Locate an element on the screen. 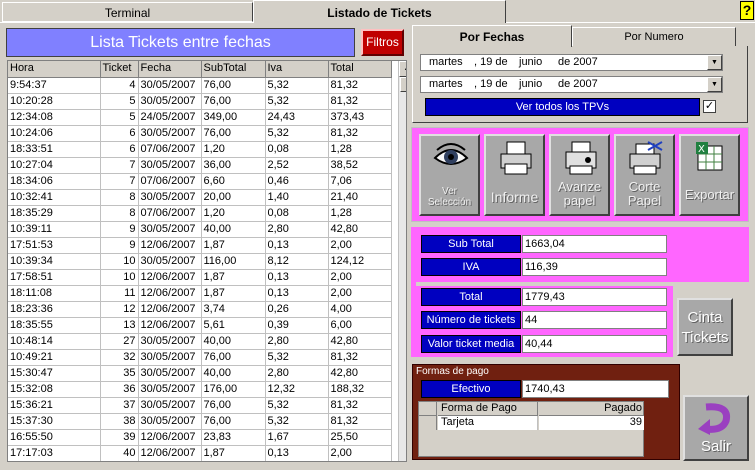 This screenshot has height=470, width=755. table-row: 10:49:21 32 30/05/2007 76,00 5,32 81,32 is located at coordinates (200, 357).